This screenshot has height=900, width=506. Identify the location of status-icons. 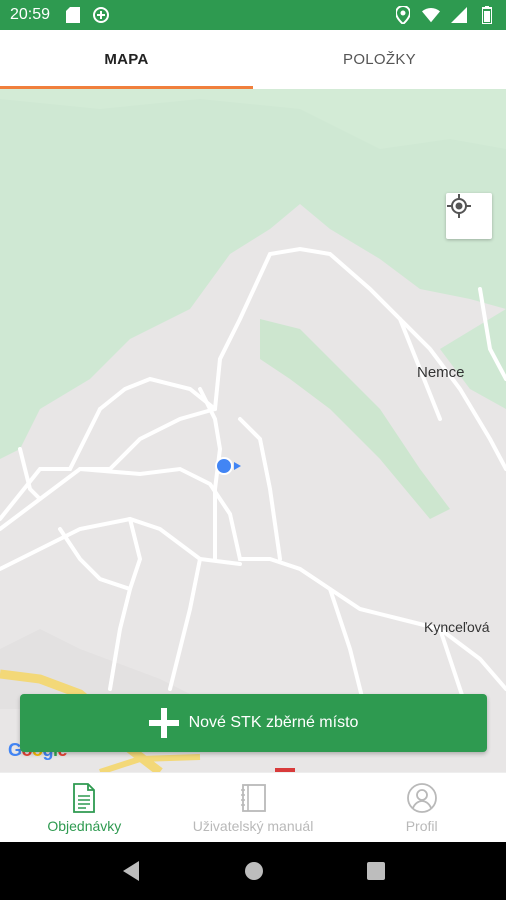
(440, 15).